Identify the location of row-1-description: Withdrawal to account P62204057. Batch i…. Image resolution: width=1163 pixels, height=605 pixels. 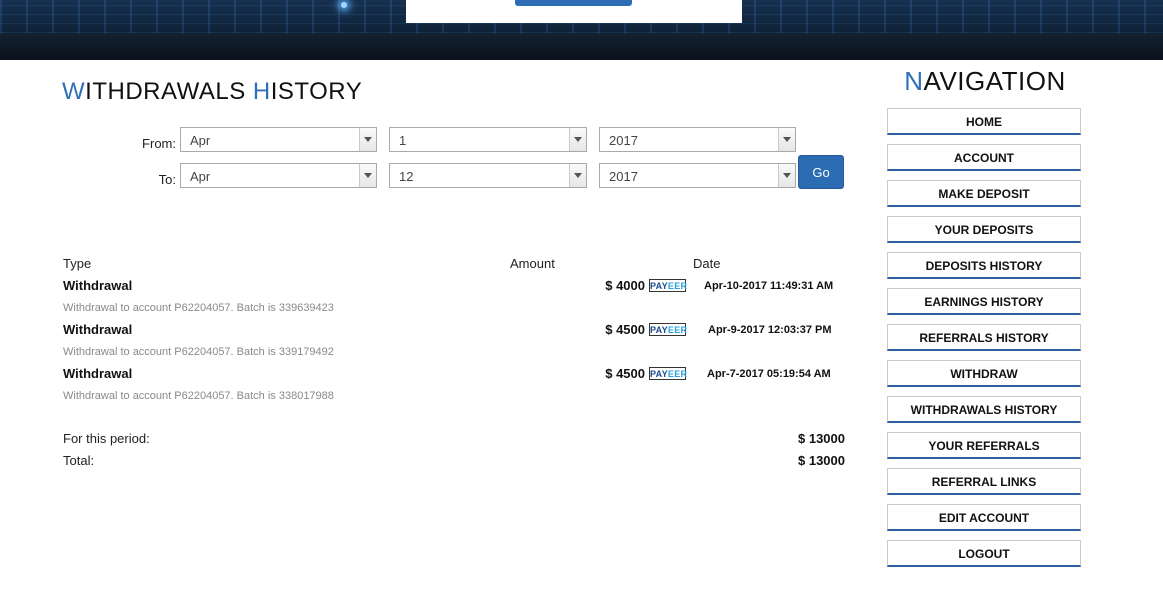
(198, 308).